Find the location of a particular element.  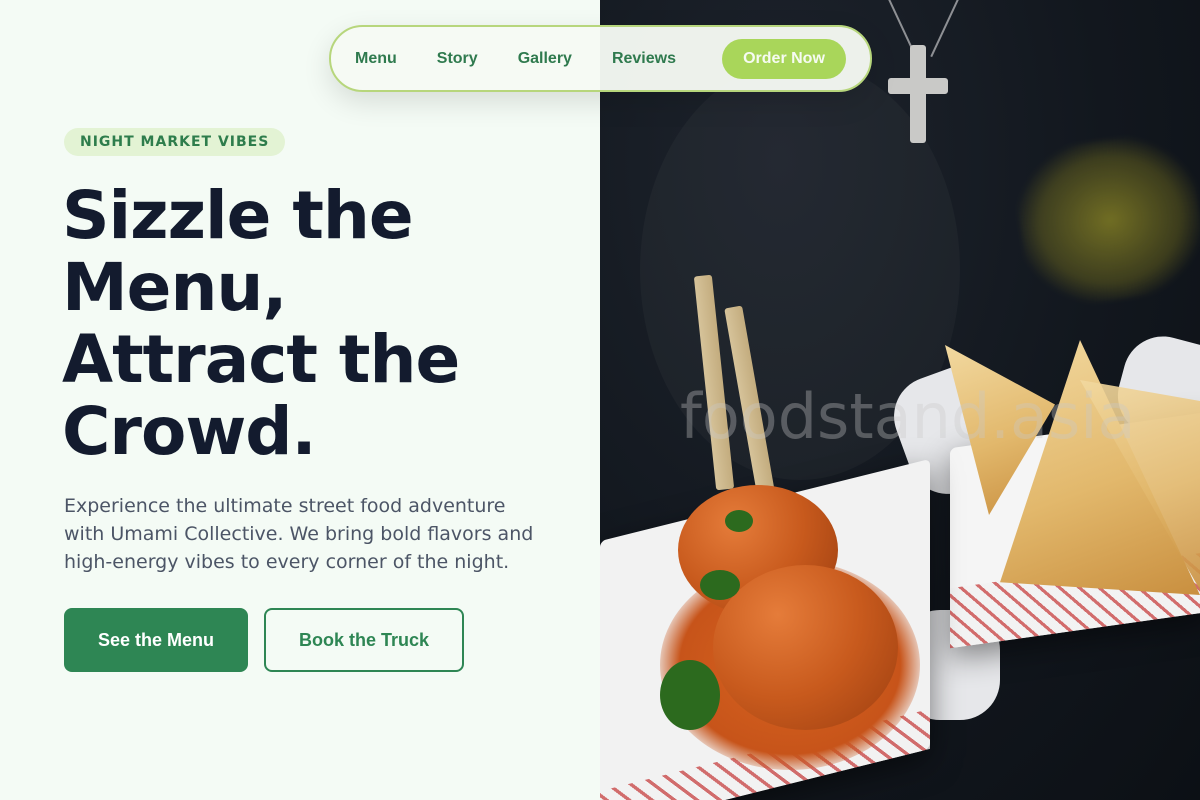

nav-link-menu: Menu is located at coordinates (376, 59).